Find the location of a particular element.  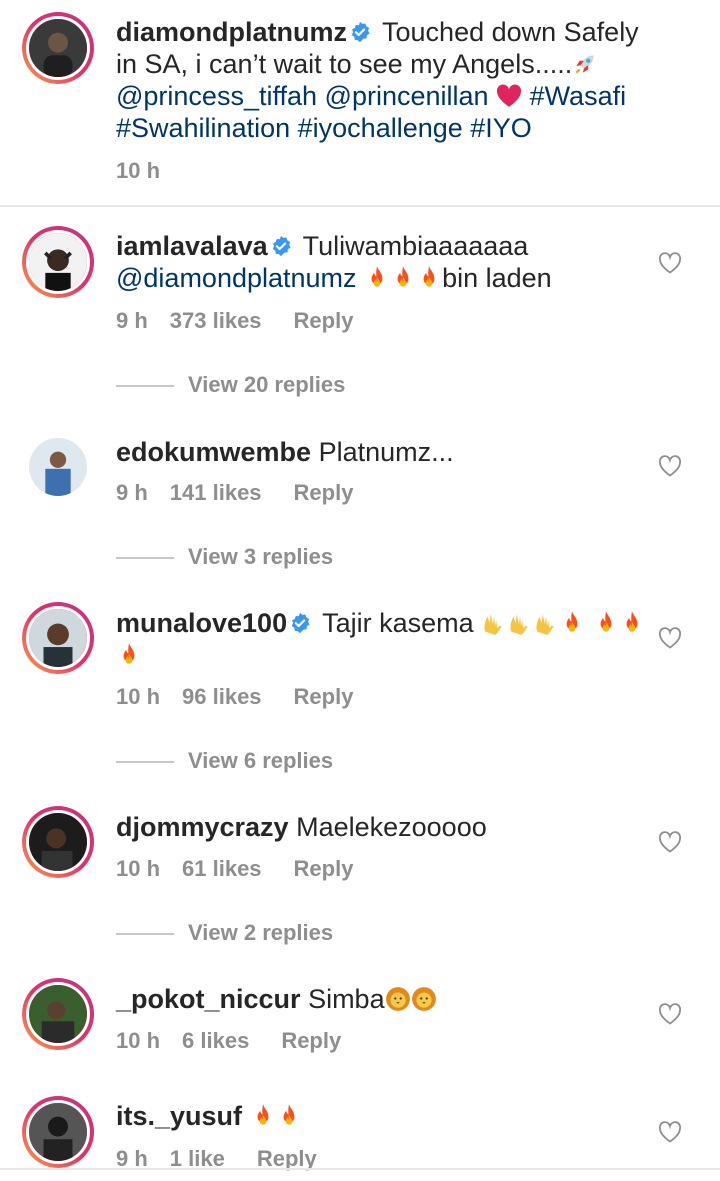

comment-username: iamlavalava is located at coordinates (192, 246).